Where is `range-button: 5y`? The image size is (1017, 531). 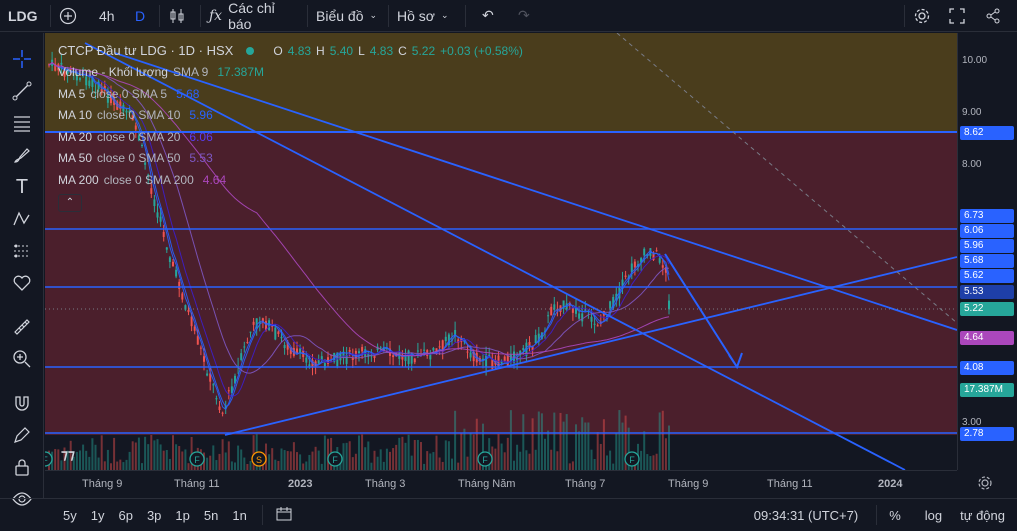
range-button: 5y is located at coordinates (70, 515).